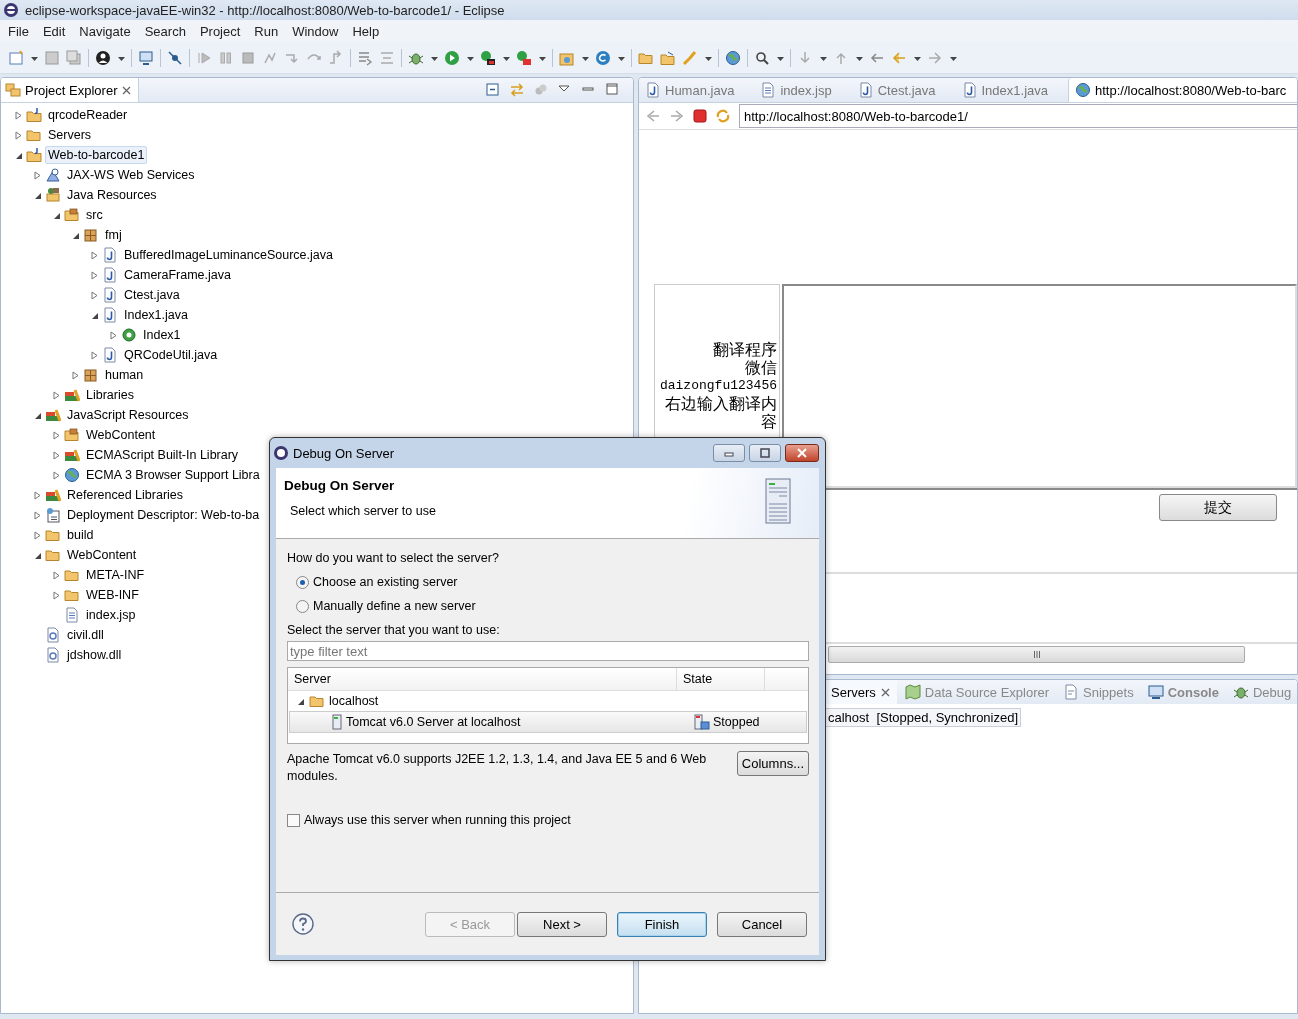 Image resolution: width=1298 pixels, height=1019 pixels. What do you see at coordinates (802, 453) in the screenshot?
I see `close-button` at bounding box center [802, 453].